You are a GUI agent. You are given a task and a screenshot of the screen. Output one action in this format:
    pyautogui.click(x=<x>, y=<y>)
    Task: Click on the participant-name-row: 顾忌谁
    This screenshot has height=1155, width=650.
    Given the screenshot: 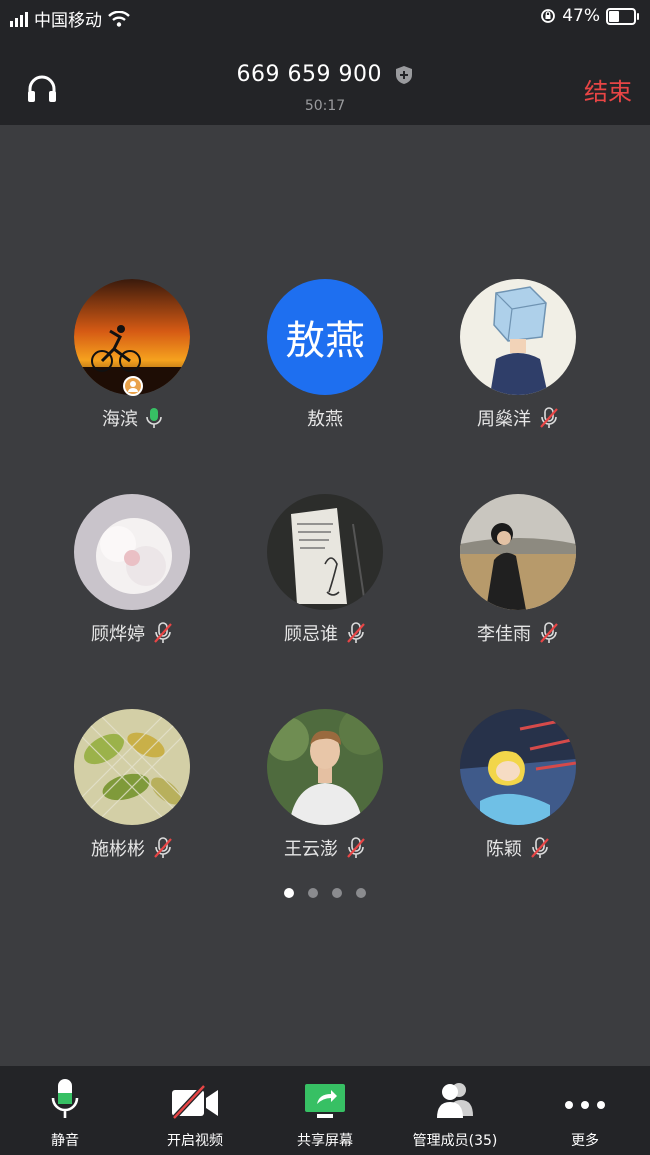 What is the action you would take?
    pyautogui.click(x=325, y=633)
    